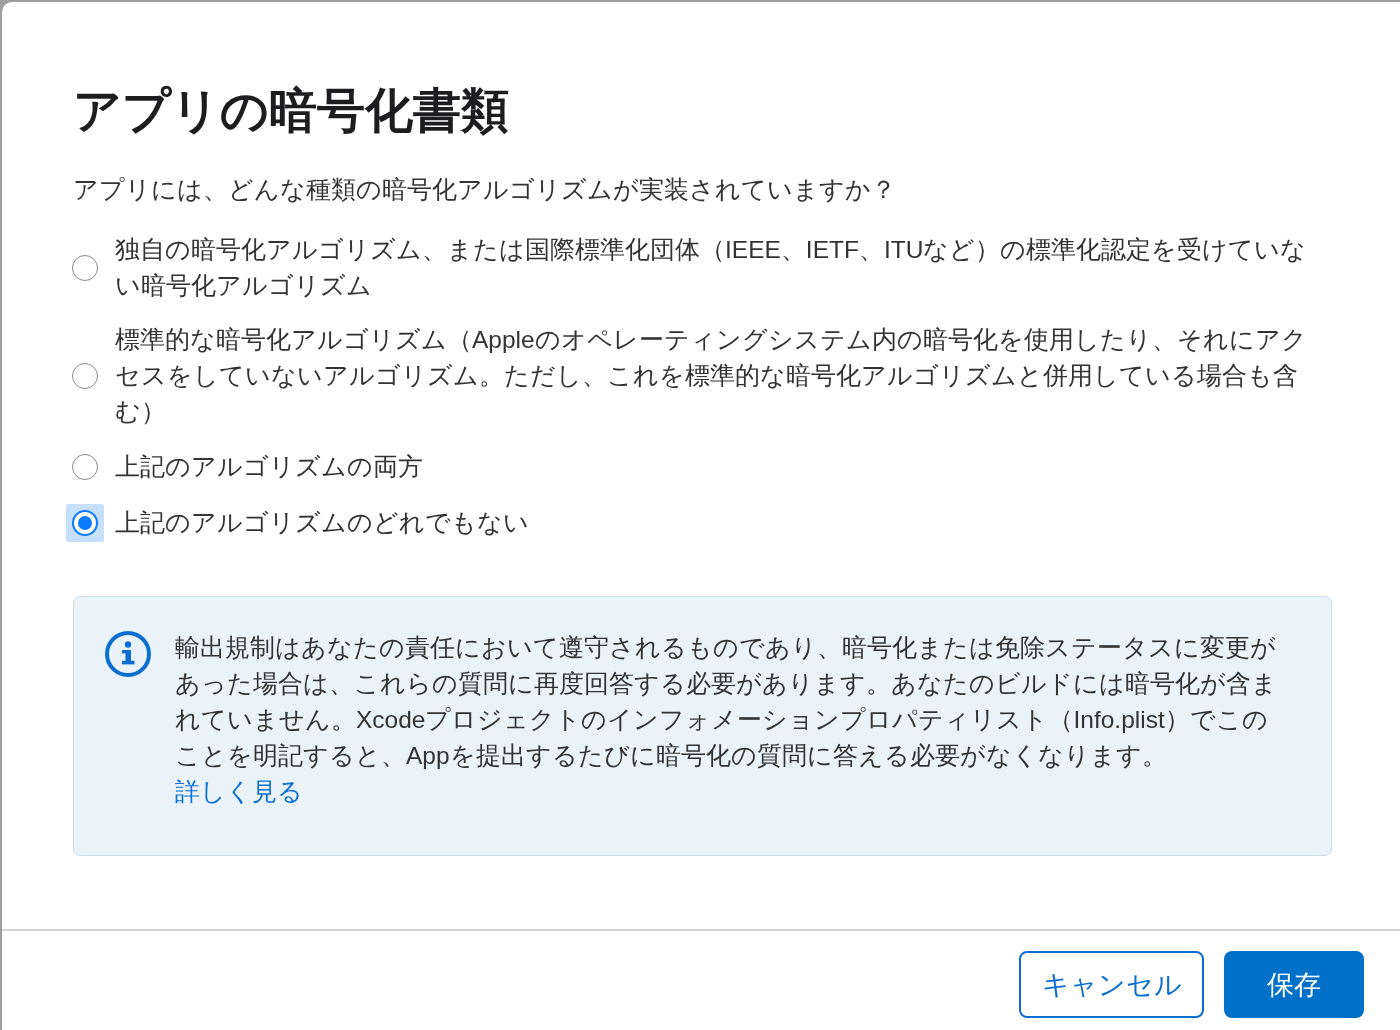  Describe the element at coordinates (1294, 984) in the screenshot. I see `save-button: 保存` at that location.